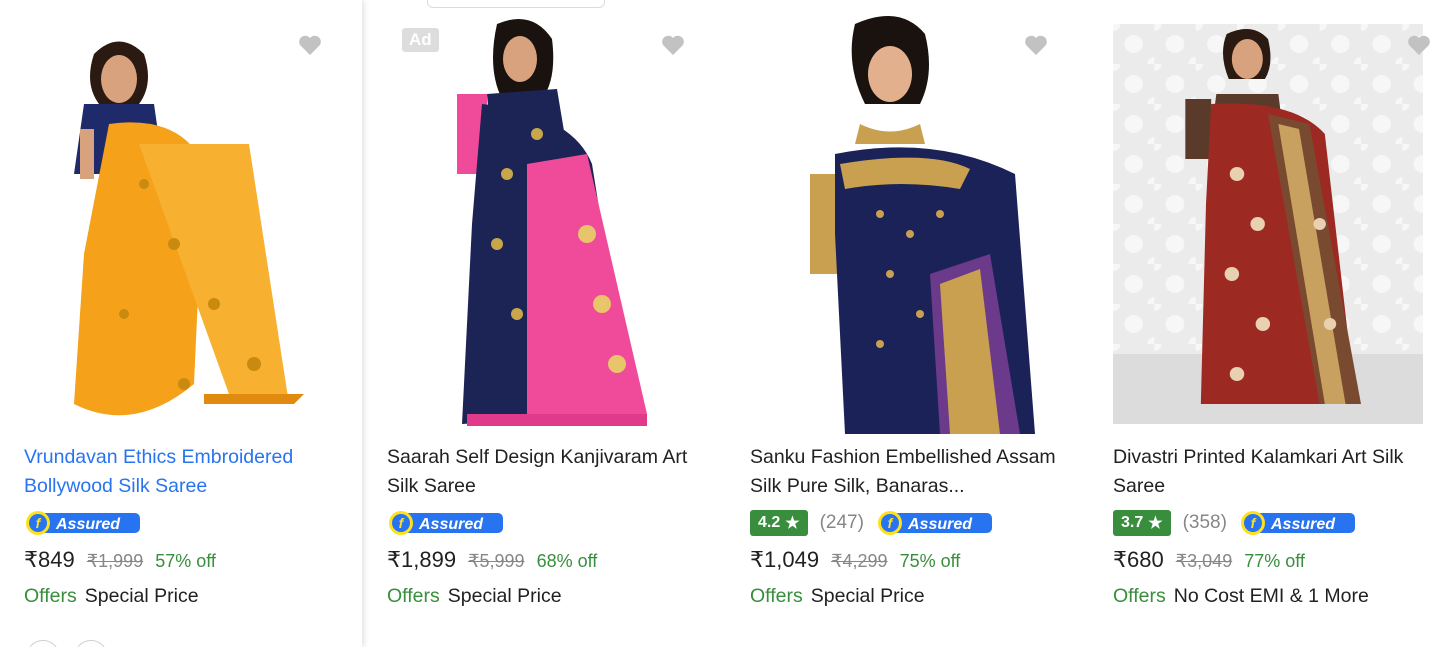  I want to click on original-price: ₹4,299, so click(859, 561).